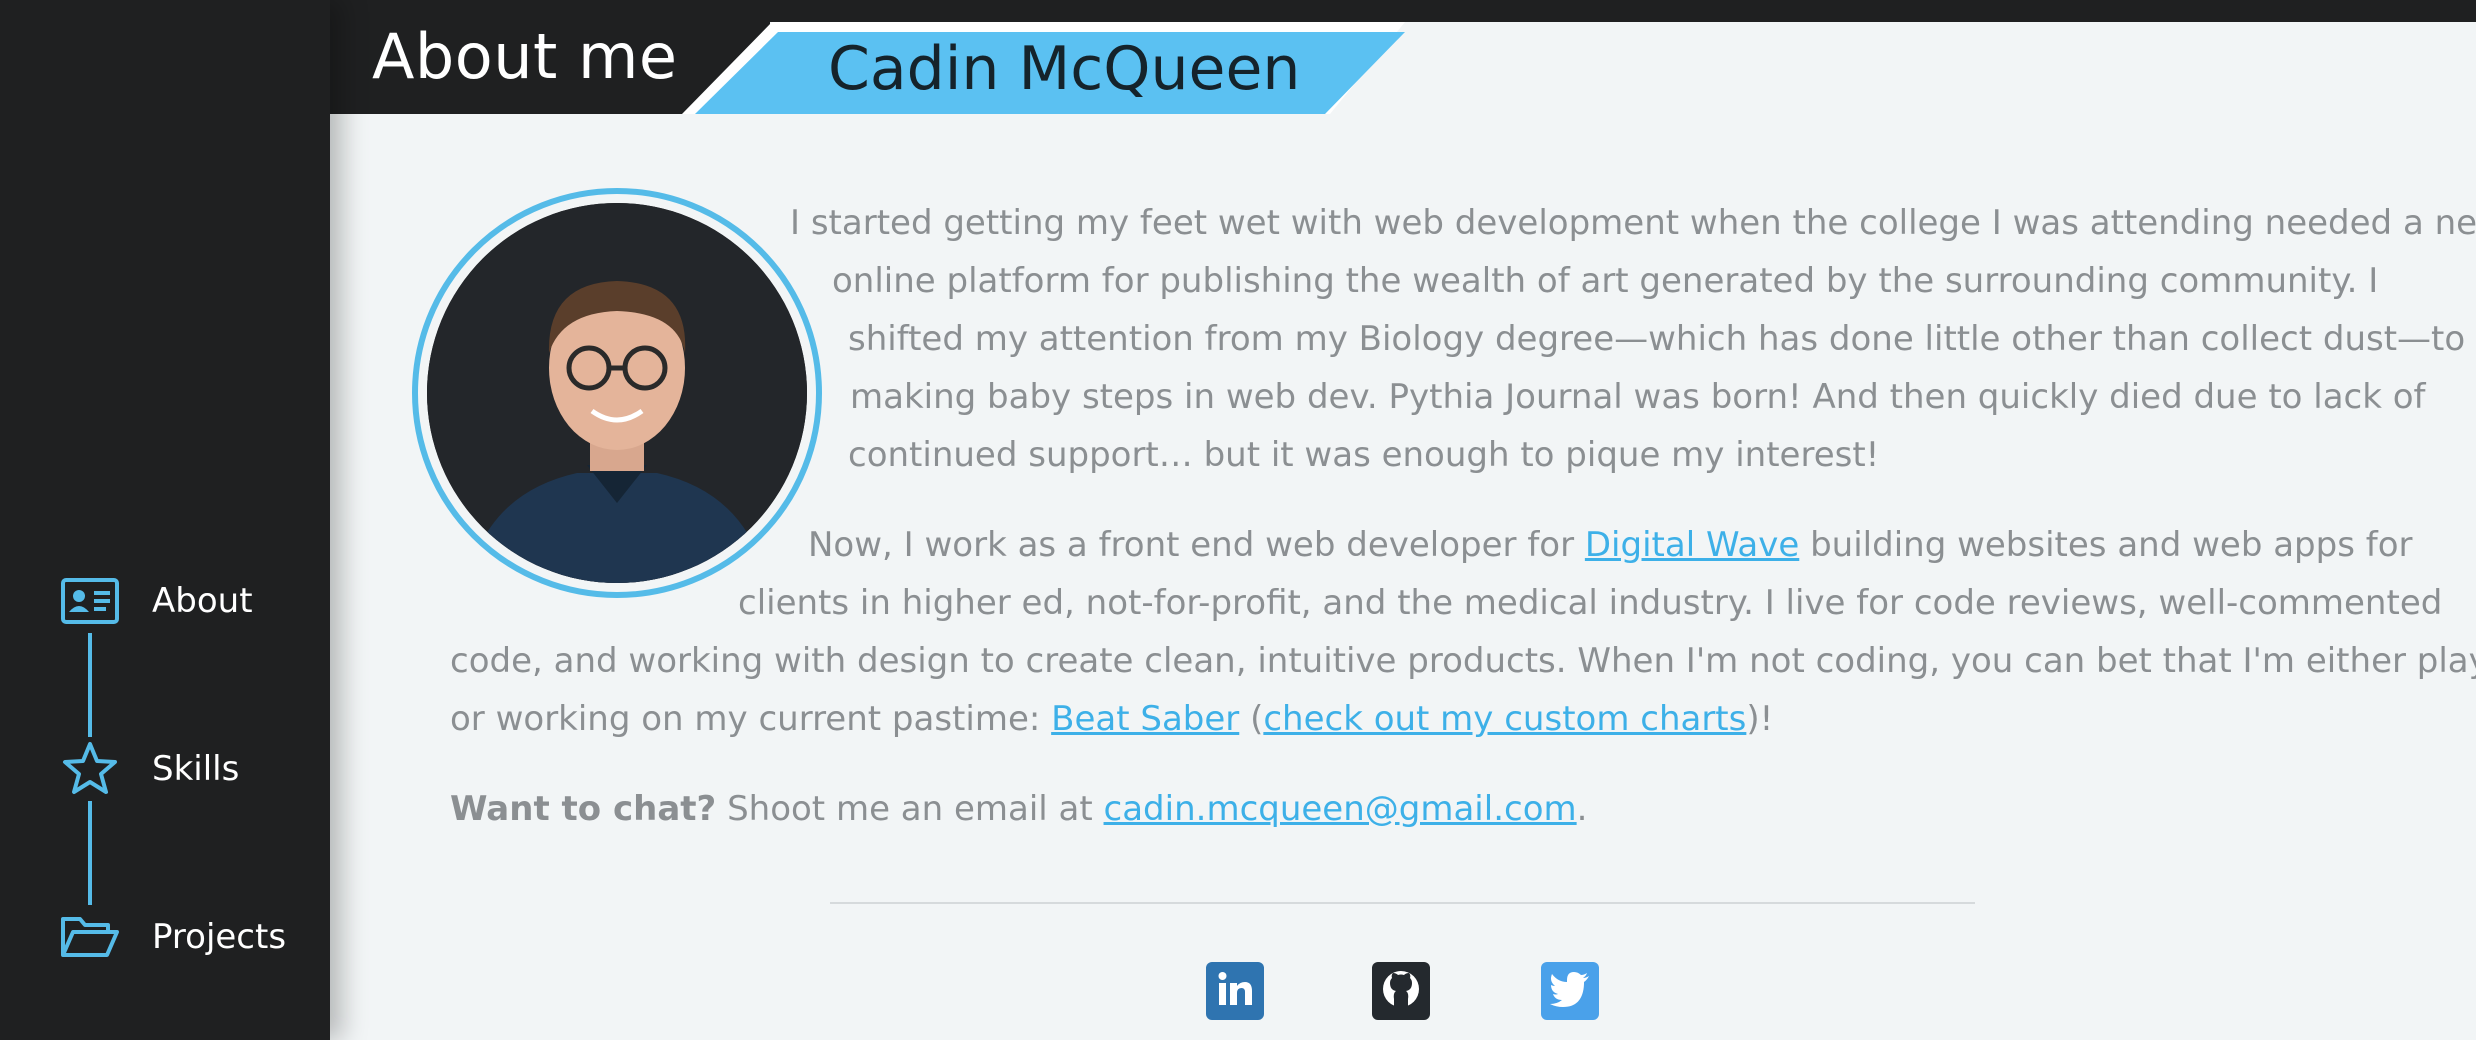 Image resolution: width=2476 pixels, height=1040 pixels. I want to click on top-bar, so click(1238, 11).